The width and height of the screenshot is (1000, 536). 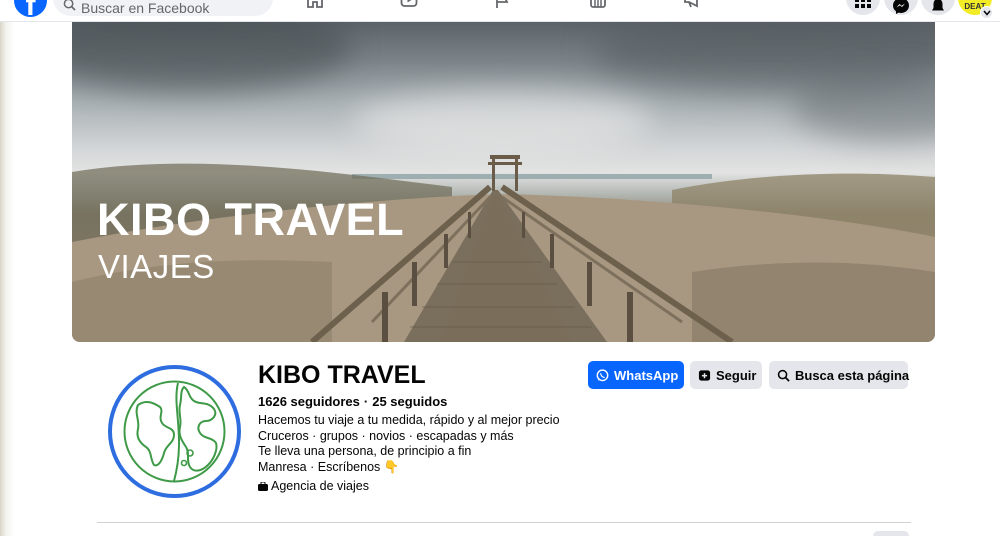 I want to click on home-icon, so click(x=315, y=4).